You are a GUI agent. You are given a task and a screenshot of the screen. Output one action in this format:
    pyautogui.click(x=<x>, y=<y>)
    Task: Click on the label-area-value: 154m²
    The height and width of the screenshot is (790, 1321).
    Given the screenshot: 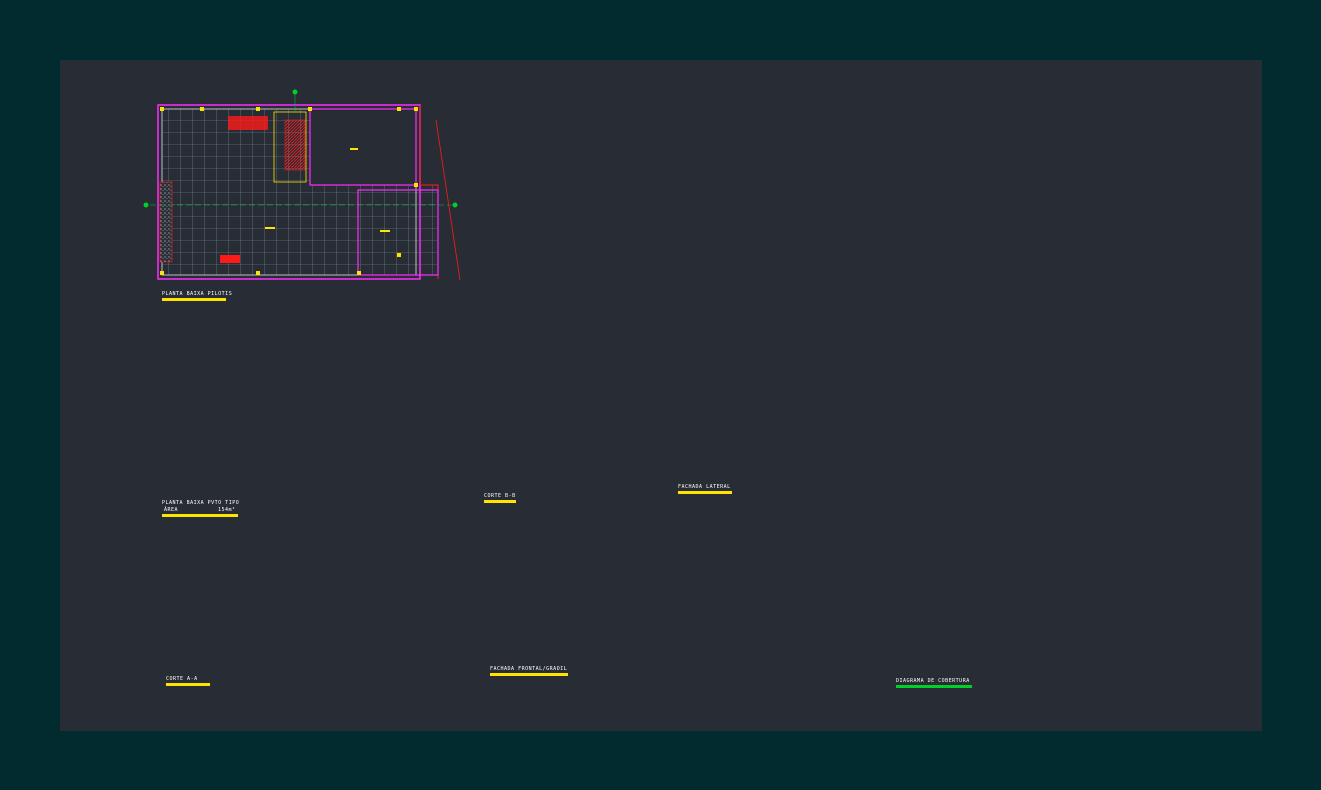 What is the action you would take?
    pyautogui.click(x=227, y=510)
    